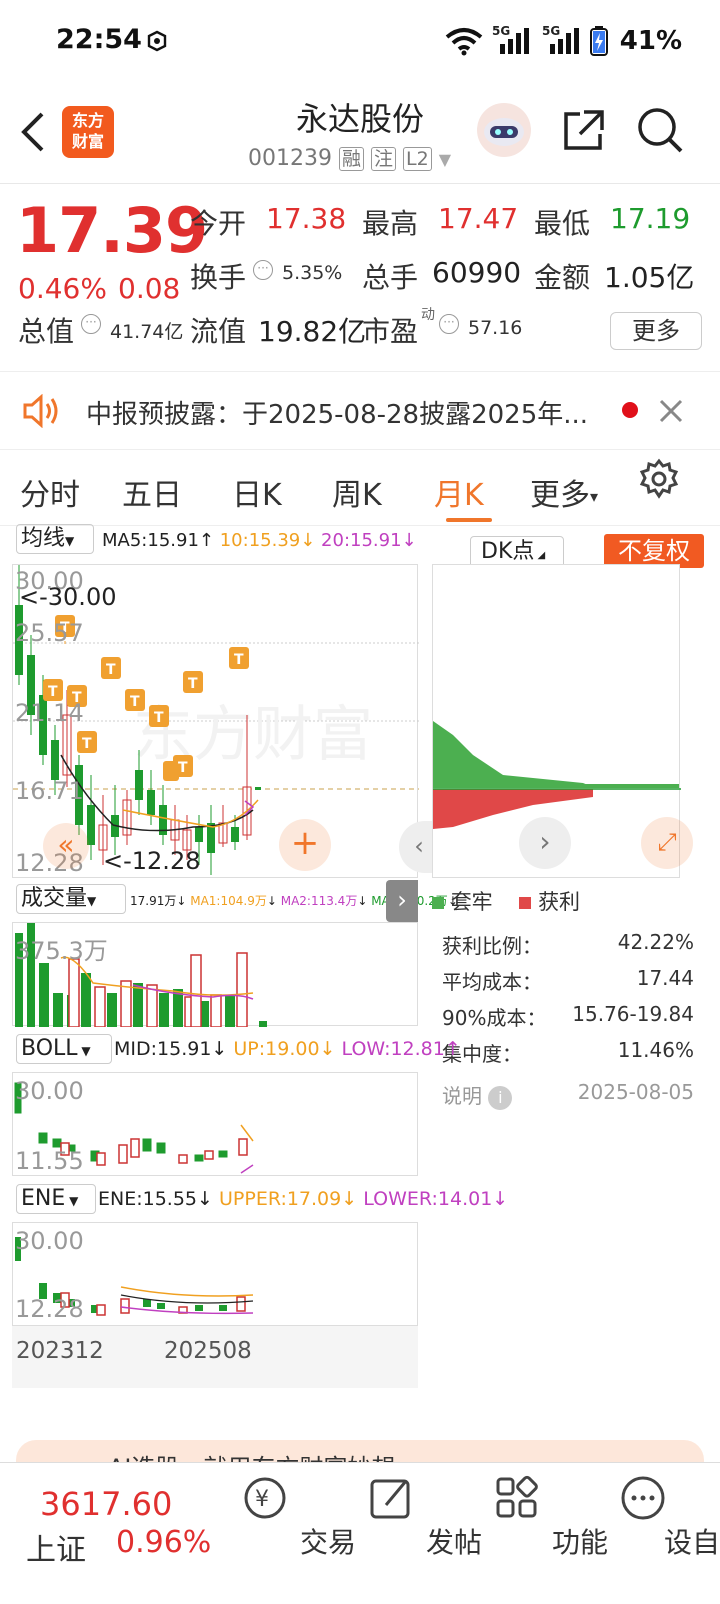 The width and height of the screenshot is (720, 1604). I want to click on vpn-icon, so click(157, 41).